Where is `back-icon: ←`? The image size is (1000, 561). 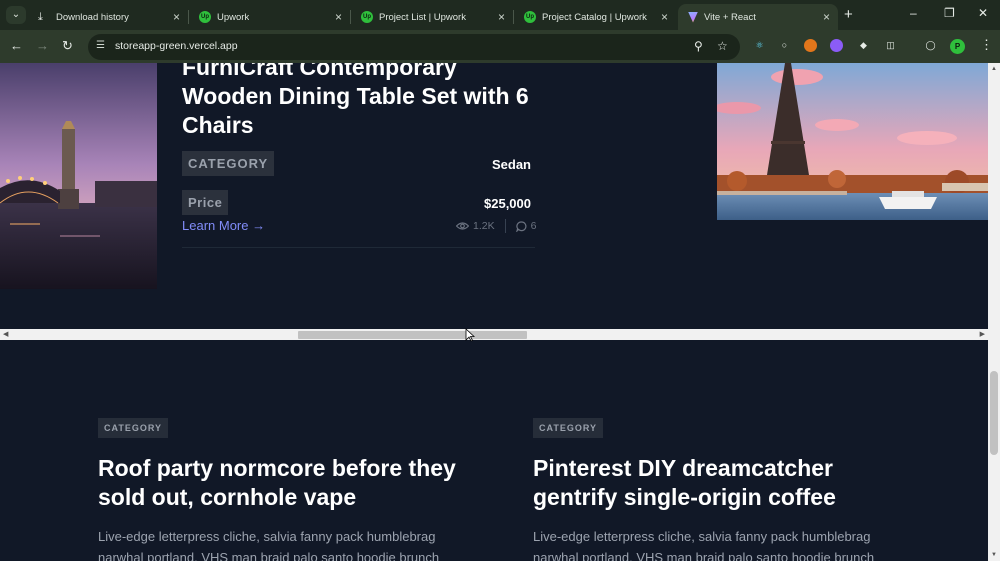 back-icon: ← is located at coordinates (16, 45).